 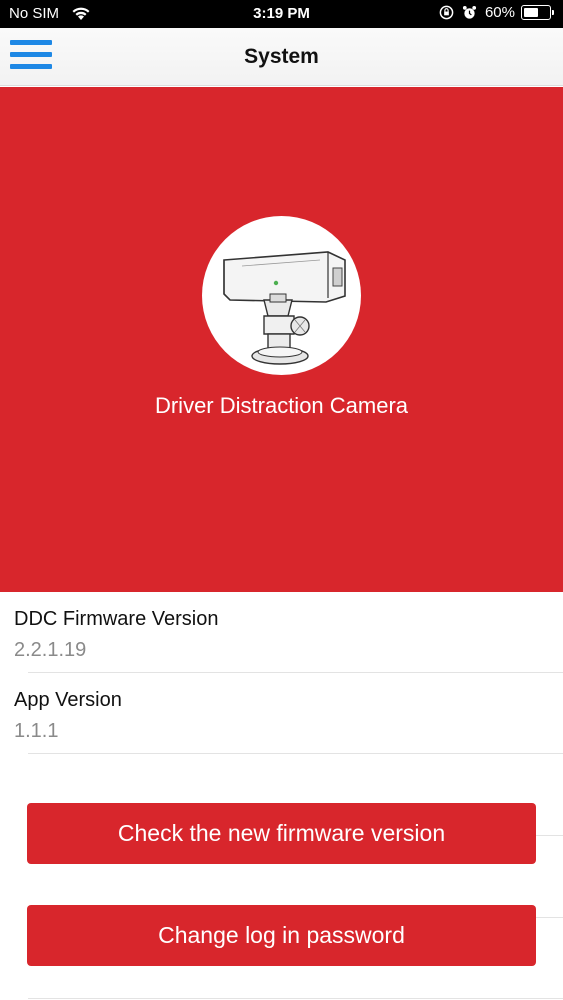 What do you see at coordinates (50, 650) in the screenshot?
I see `firmware-version-value: 2.2.1.19` at bounding box center [50, 650].